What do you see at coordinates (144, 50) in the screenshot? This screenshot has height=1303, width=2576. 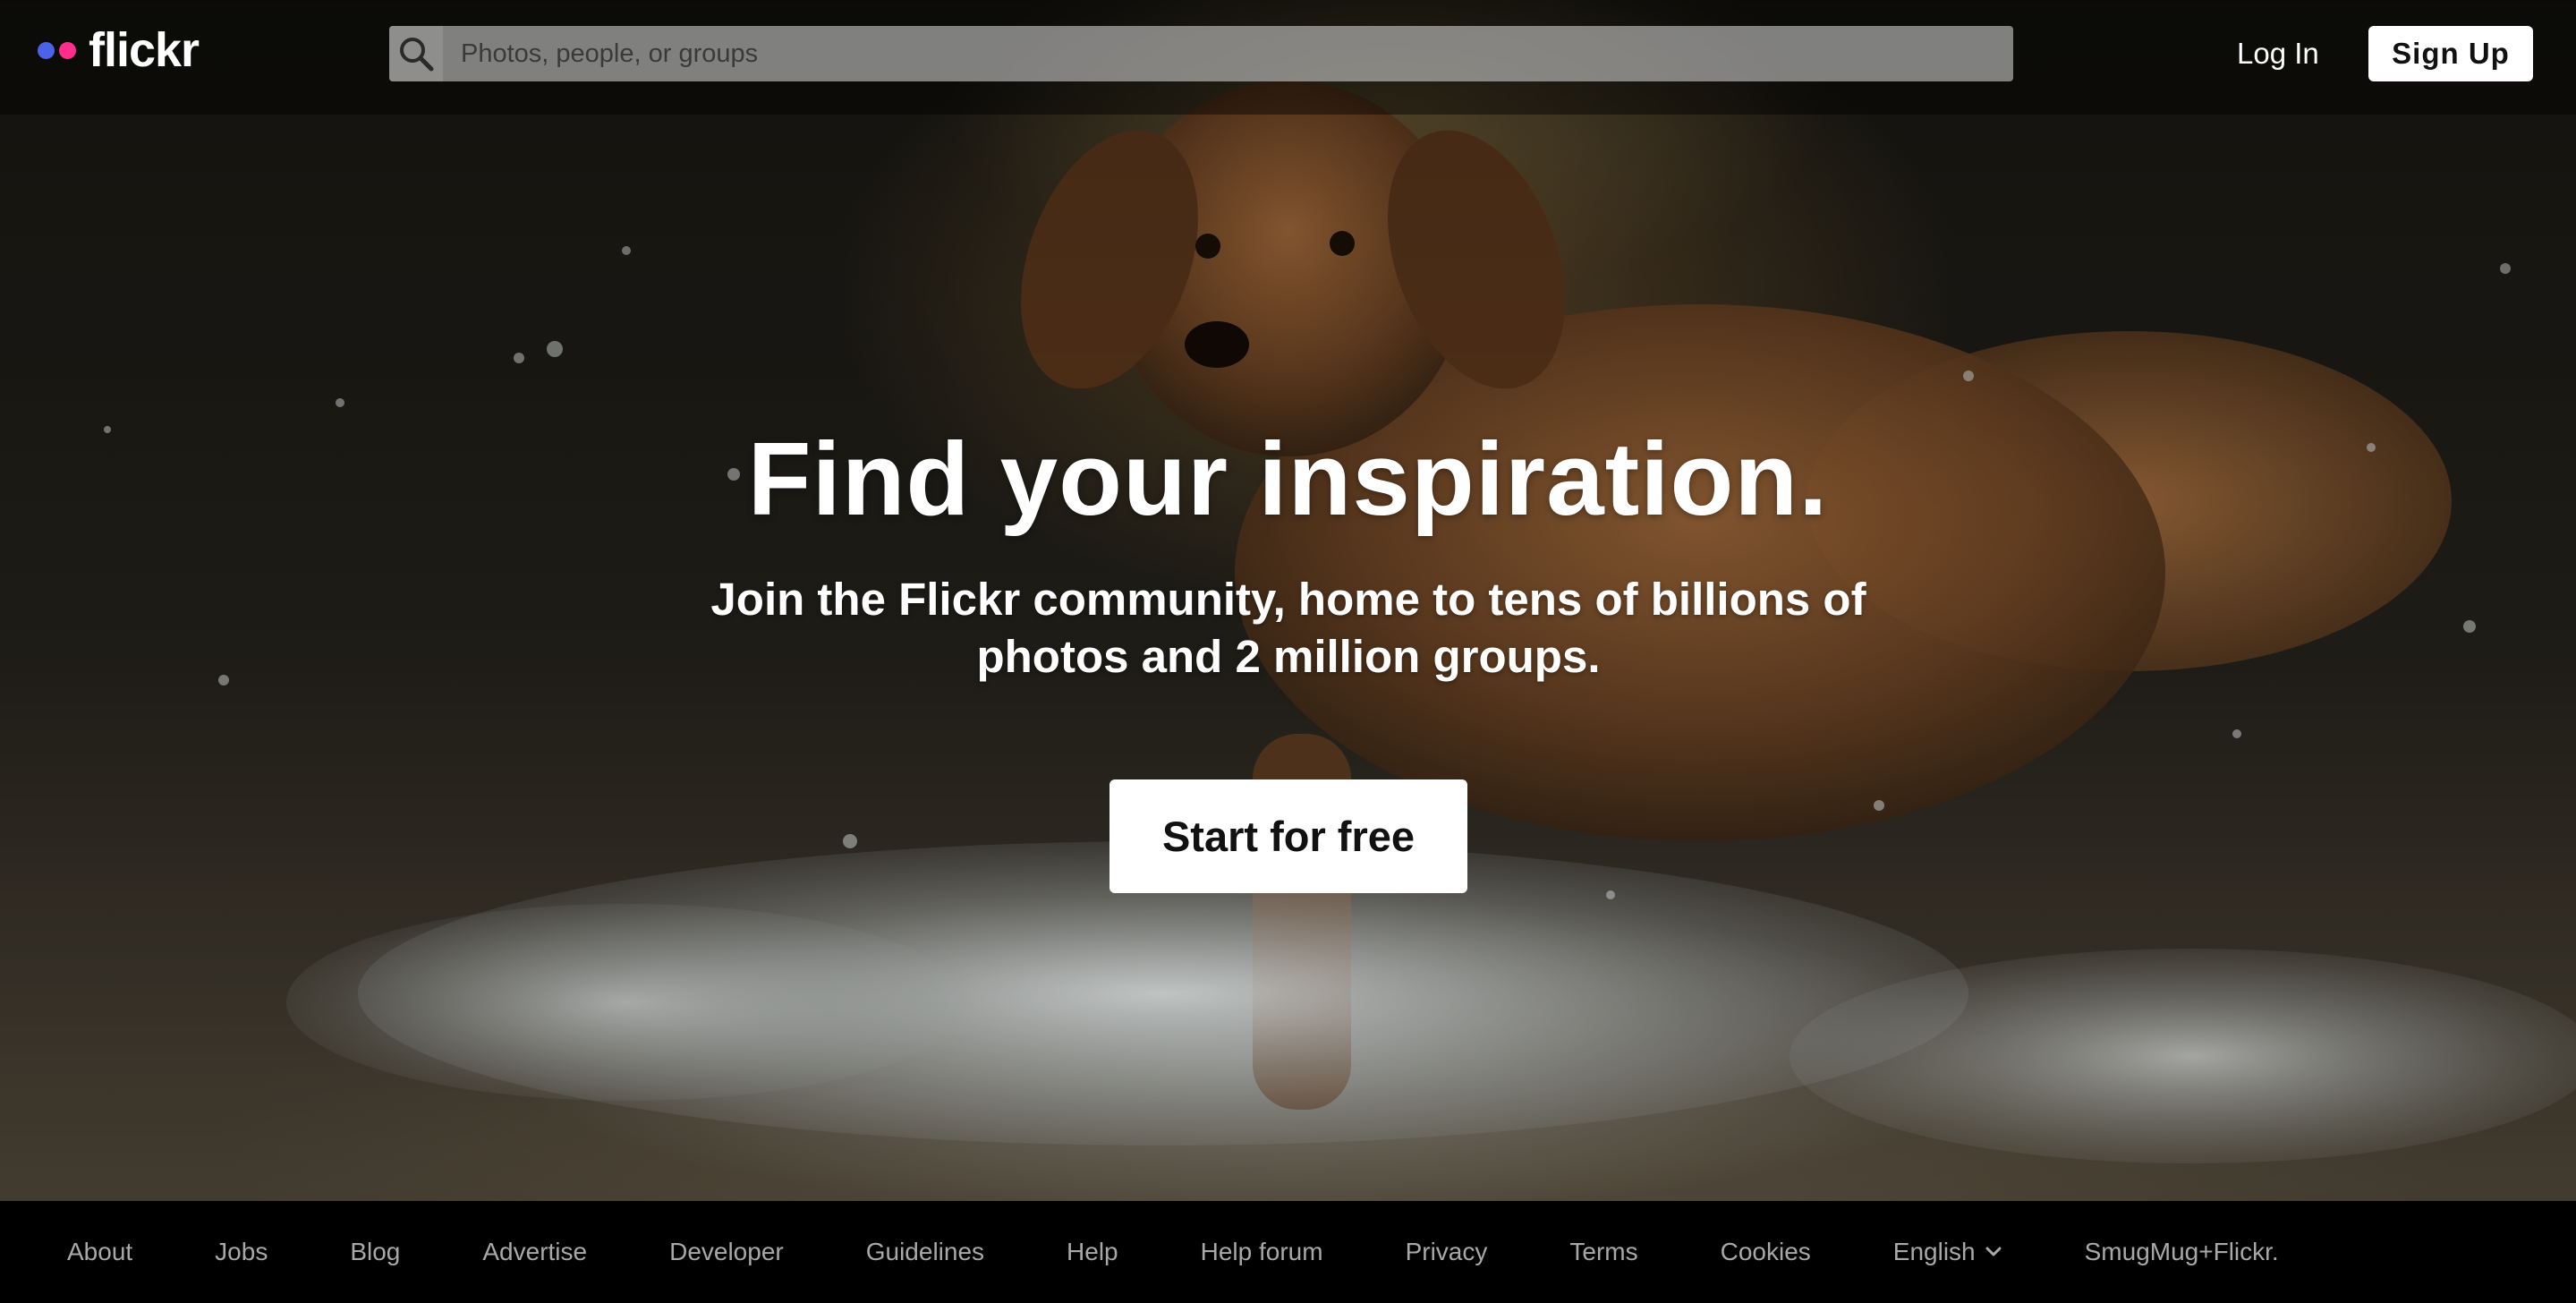 I see `logo-wordmark: flickr` at bounding box center [144, 50].